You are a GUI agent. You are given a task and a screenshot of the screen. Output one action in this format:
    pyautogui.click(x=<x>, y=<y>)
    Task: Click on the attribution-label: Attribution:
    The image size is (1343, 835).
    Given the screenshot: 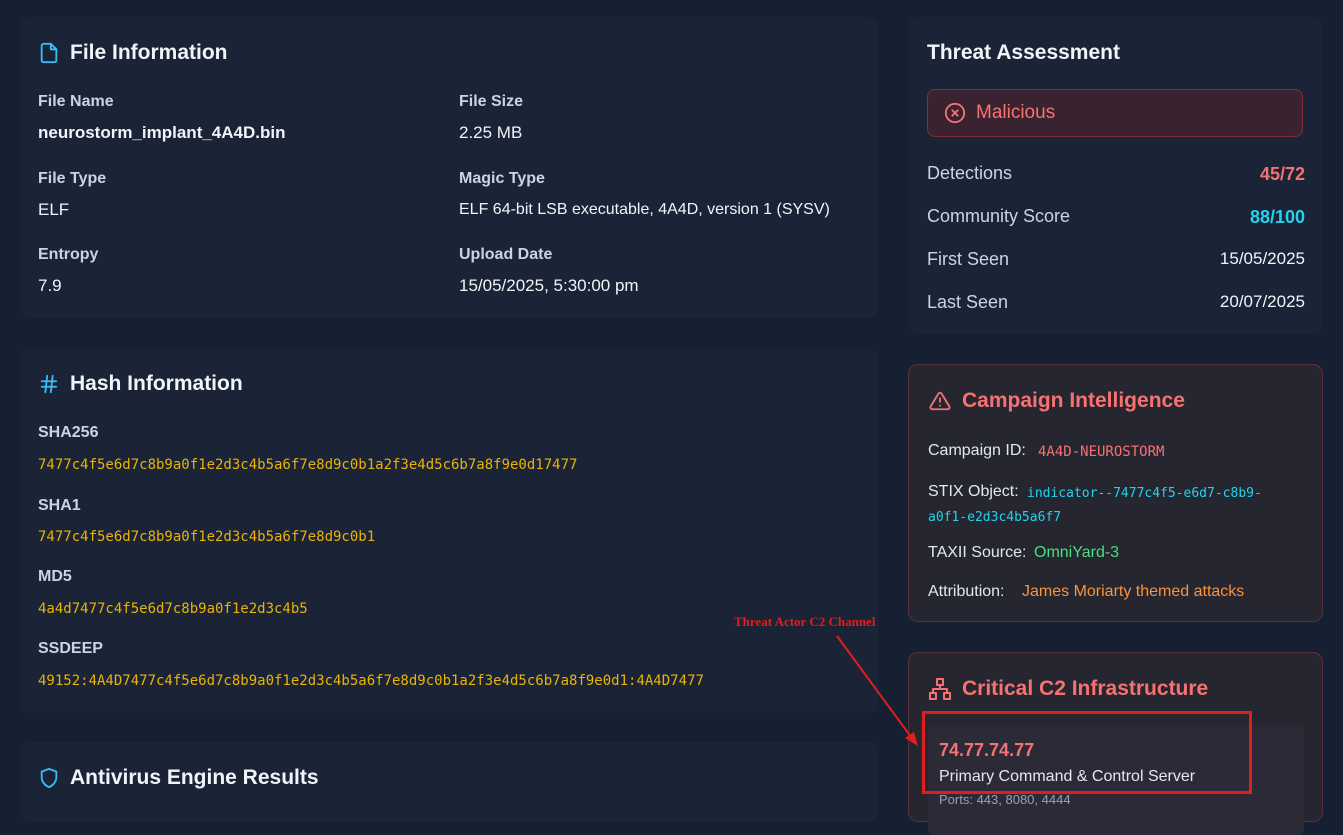 What is the action you would take?
    pyautogui.click(x=966, y=591)
    